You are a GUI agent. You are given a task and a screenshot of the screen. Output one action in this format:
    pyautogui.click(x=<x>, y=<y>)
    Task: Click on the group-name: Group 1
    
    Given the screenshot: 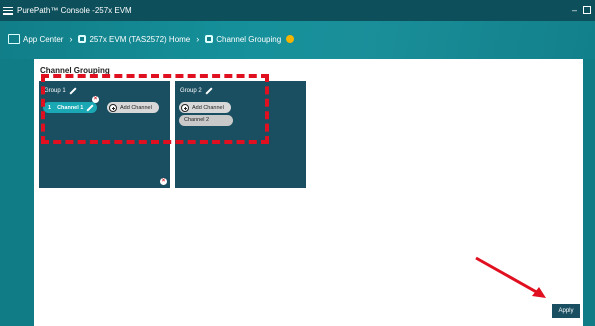 What is the action you would take?
    pyautogui.click(x=60, y=90)
    